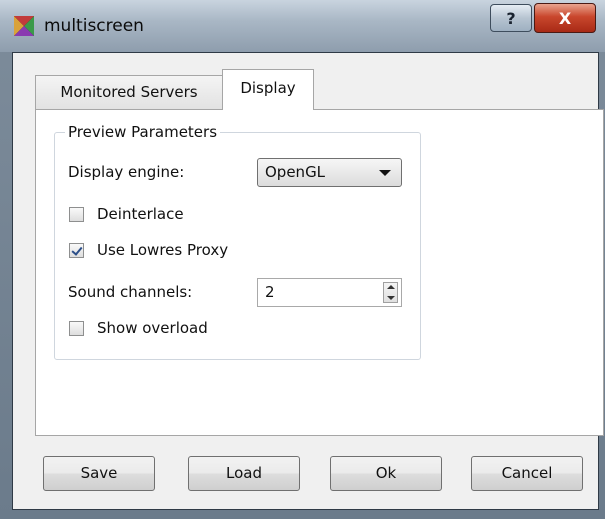 The height and width of the screenshot is (519, 605). I want to click on spin-up-icon, so click(391, 287).